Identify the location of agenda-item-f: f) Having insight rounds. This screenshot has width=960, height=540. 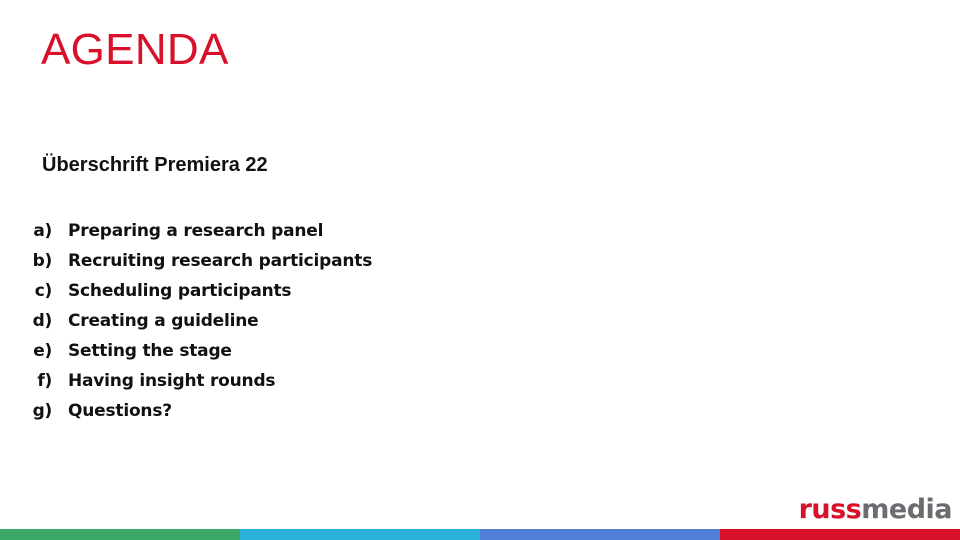
(196, 381).